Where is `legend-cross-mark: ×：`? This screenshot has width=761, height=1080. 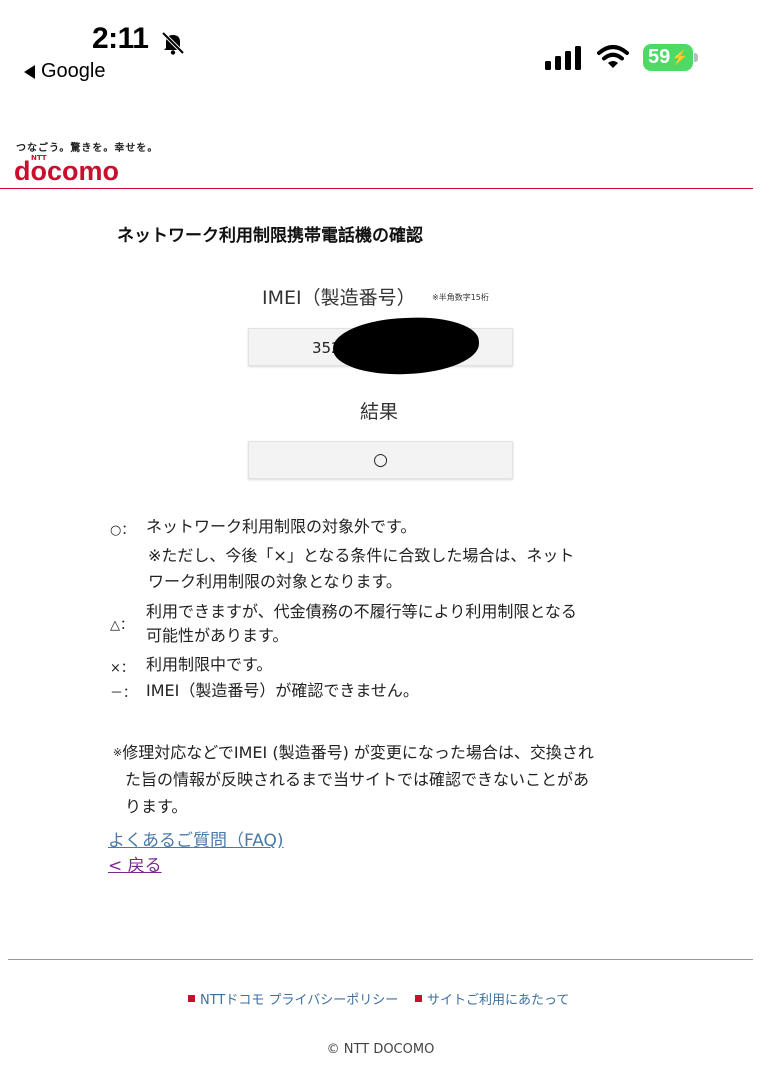 legend-cross-mark: ×： is located at coordinates (122, 668).